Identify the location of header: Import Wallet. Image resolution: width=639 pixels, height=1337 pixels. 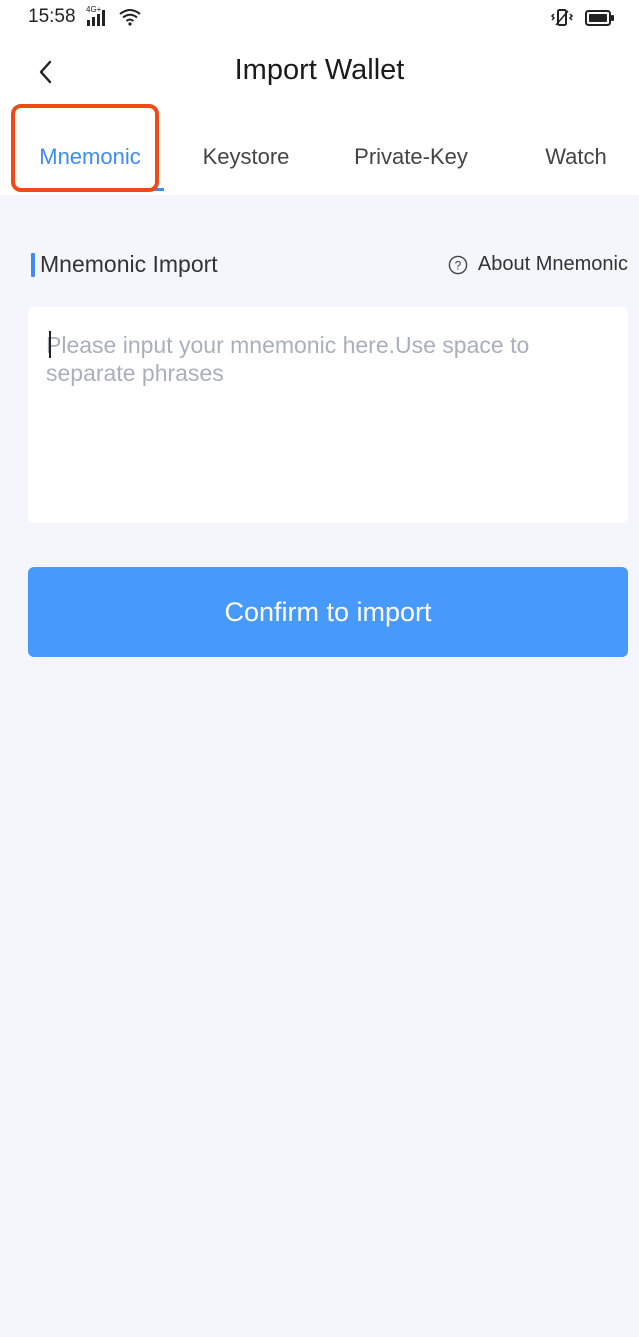
(319, 72).